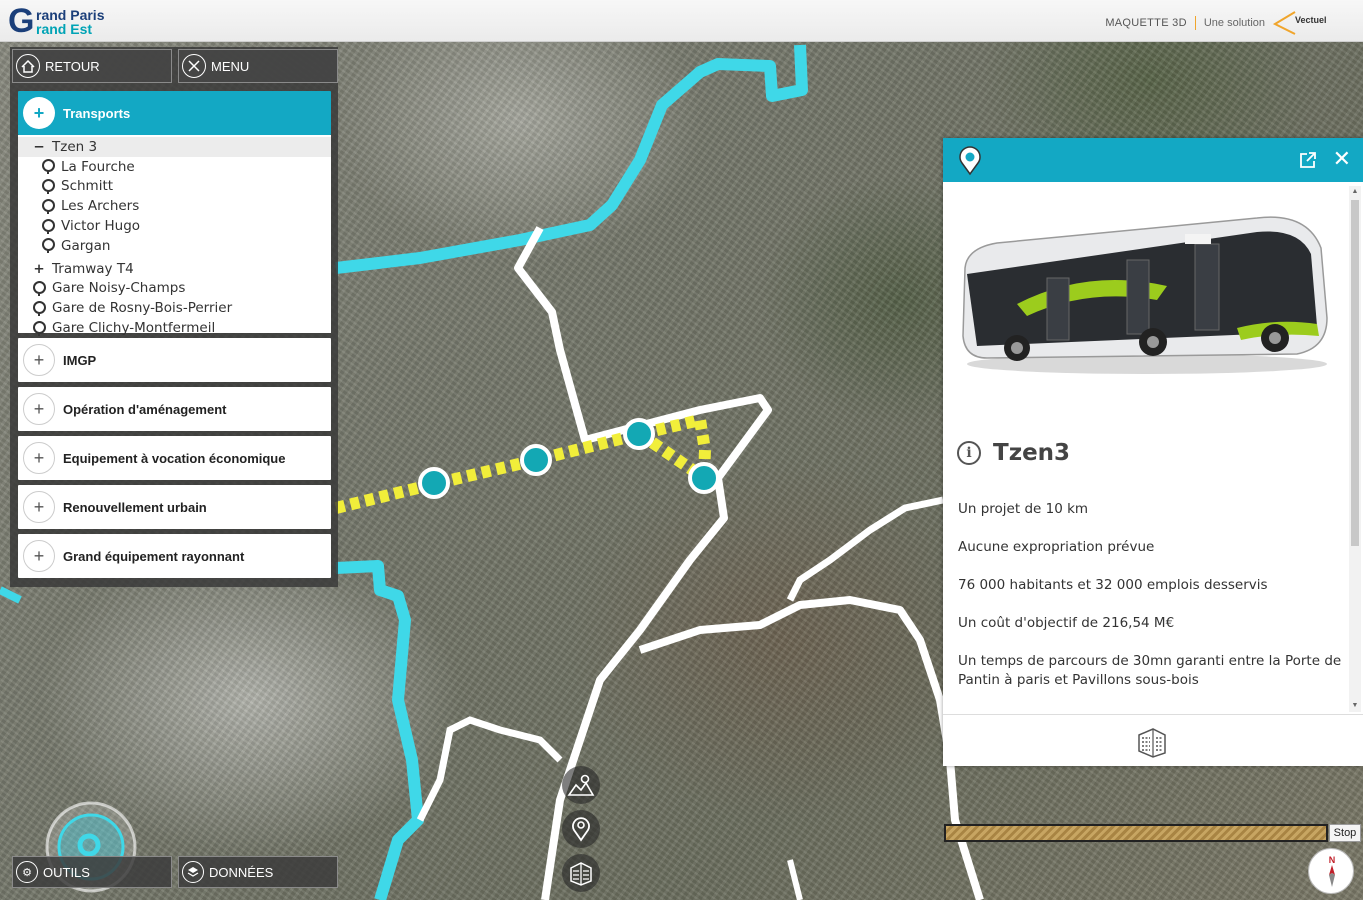 The width and height of the screenshot is (1363, 900). I want to click on category-label: Grand équipement rayonnant, so click(154, 556).